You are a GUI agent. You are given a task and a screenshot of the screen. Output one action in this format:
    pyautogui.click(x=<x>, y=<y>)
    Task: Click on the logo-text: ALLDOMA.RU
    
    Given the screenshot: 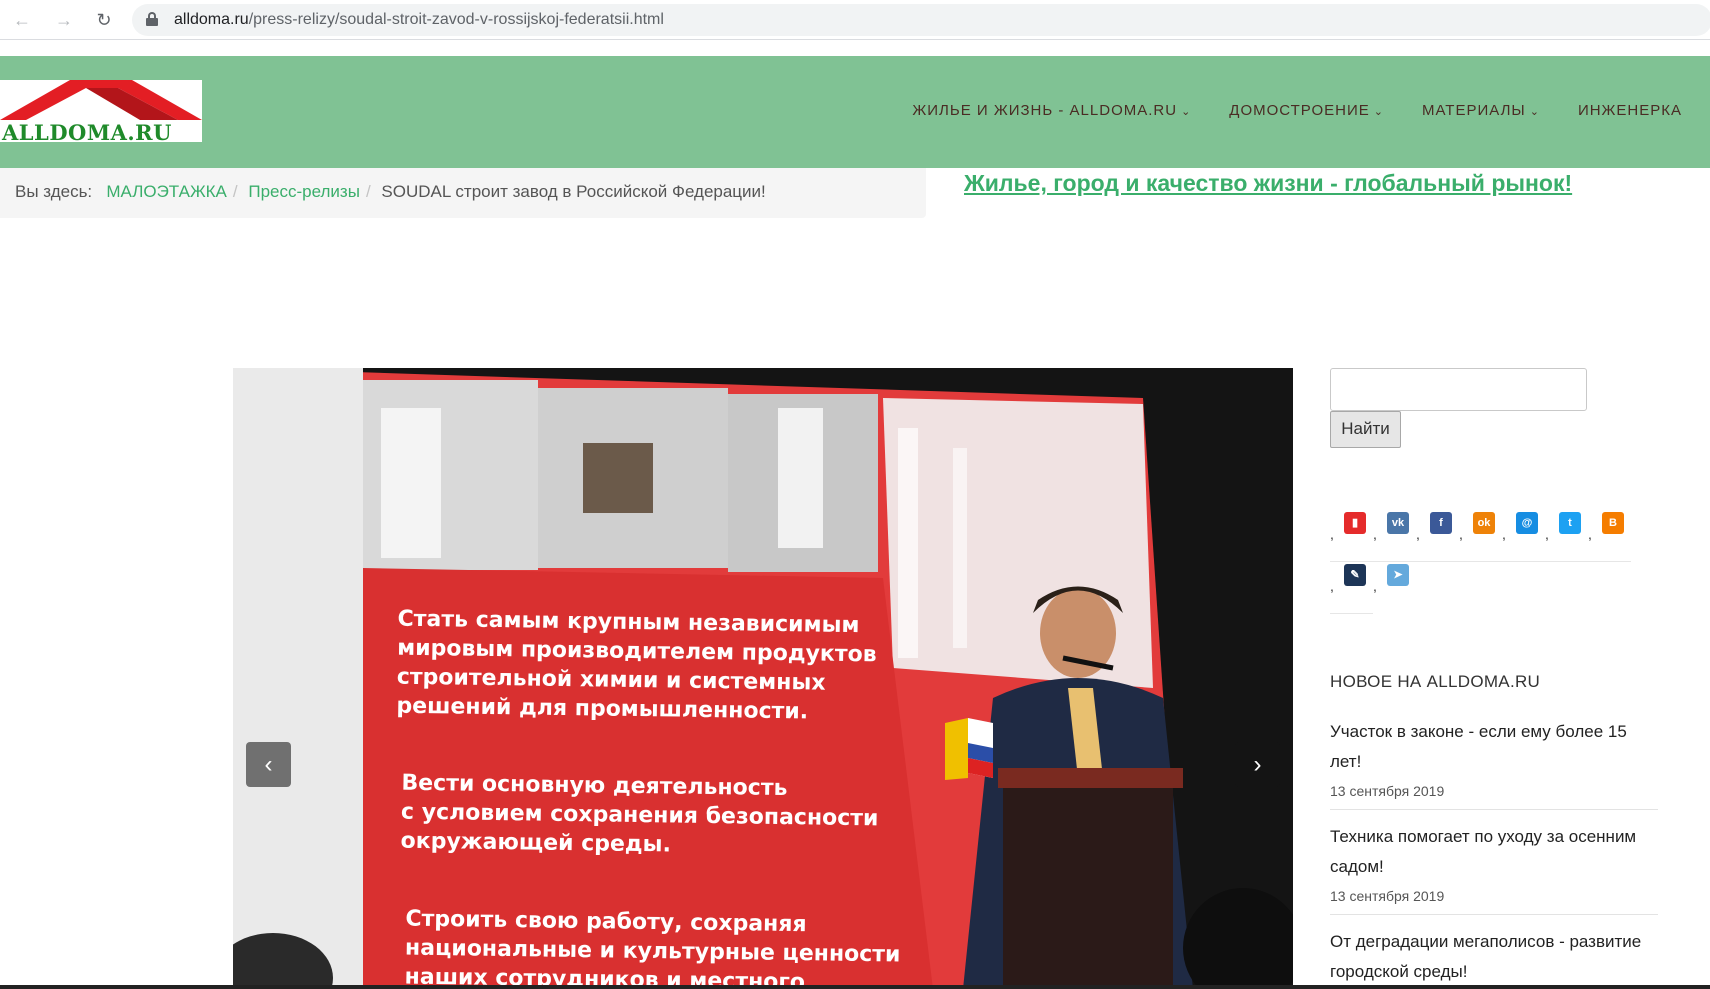 What is the action you would take?
    pyautogui.click(x=87, y=131)
    